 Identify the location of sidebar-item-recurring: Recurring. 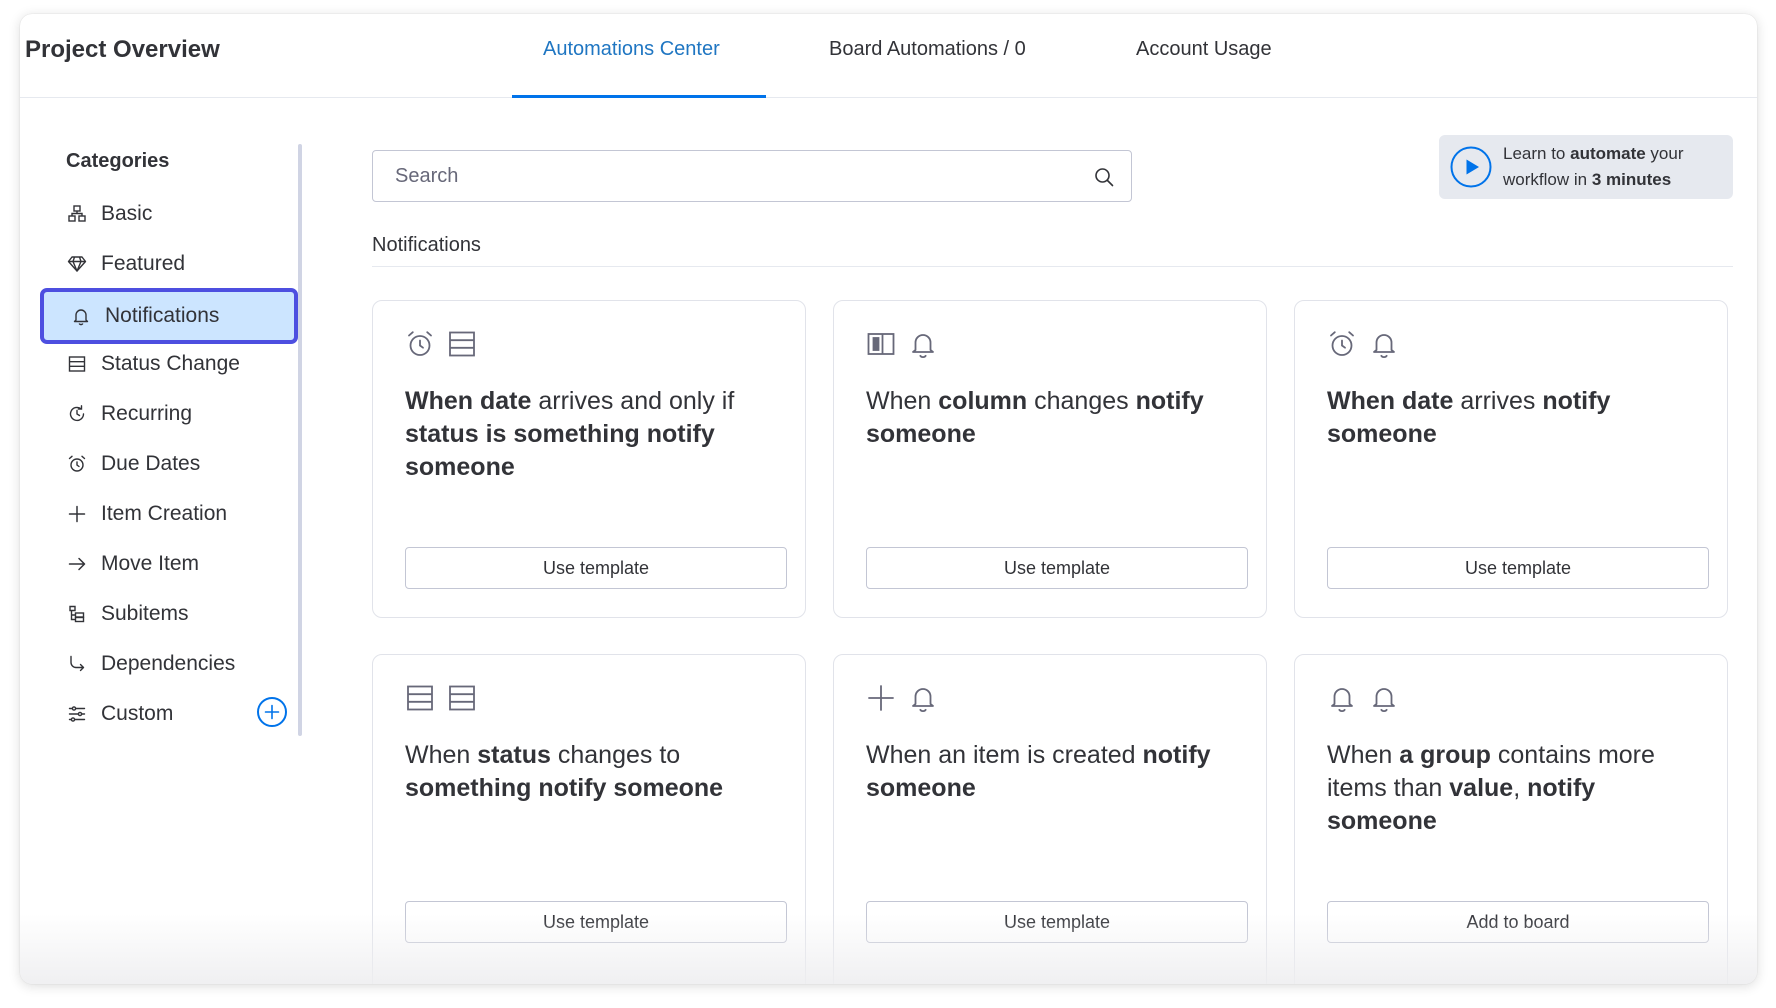
(191, 414).